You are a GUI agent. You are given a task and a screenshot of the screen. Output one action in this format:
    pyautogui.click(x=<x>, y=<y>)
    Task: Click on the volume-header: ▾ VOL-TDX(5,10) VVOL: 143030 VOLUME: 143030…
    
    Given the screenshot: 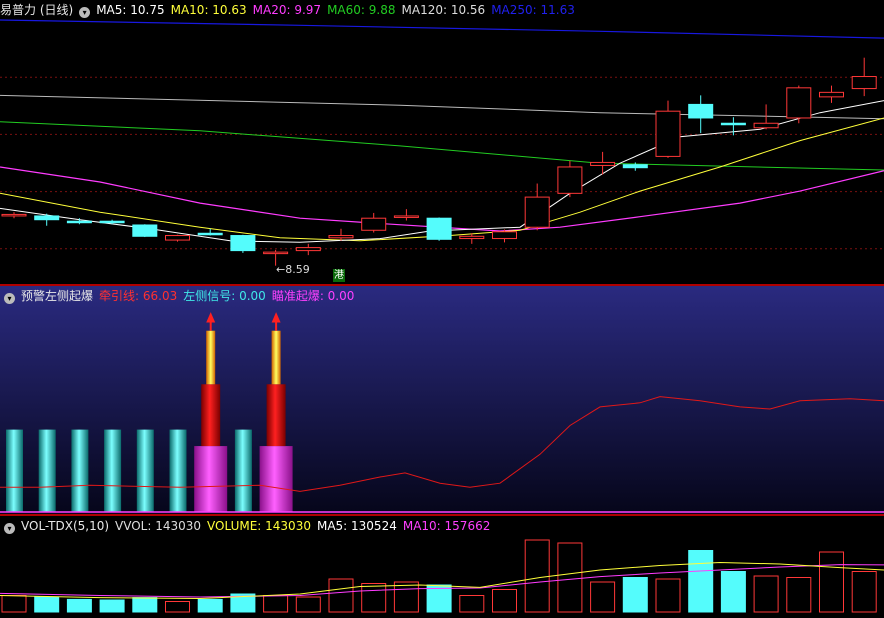 What is the action you would take?
    pyautogui.click(x=251, y=526)
    